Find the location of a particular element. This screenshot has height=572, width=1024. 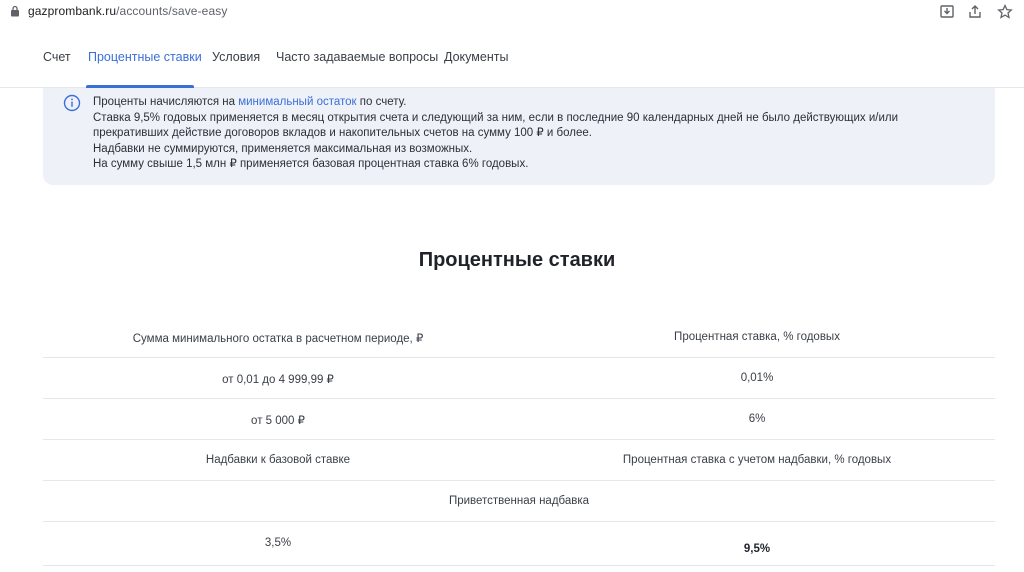

info-line-1-suffix: по счету. is located at coordinates (381, 102).